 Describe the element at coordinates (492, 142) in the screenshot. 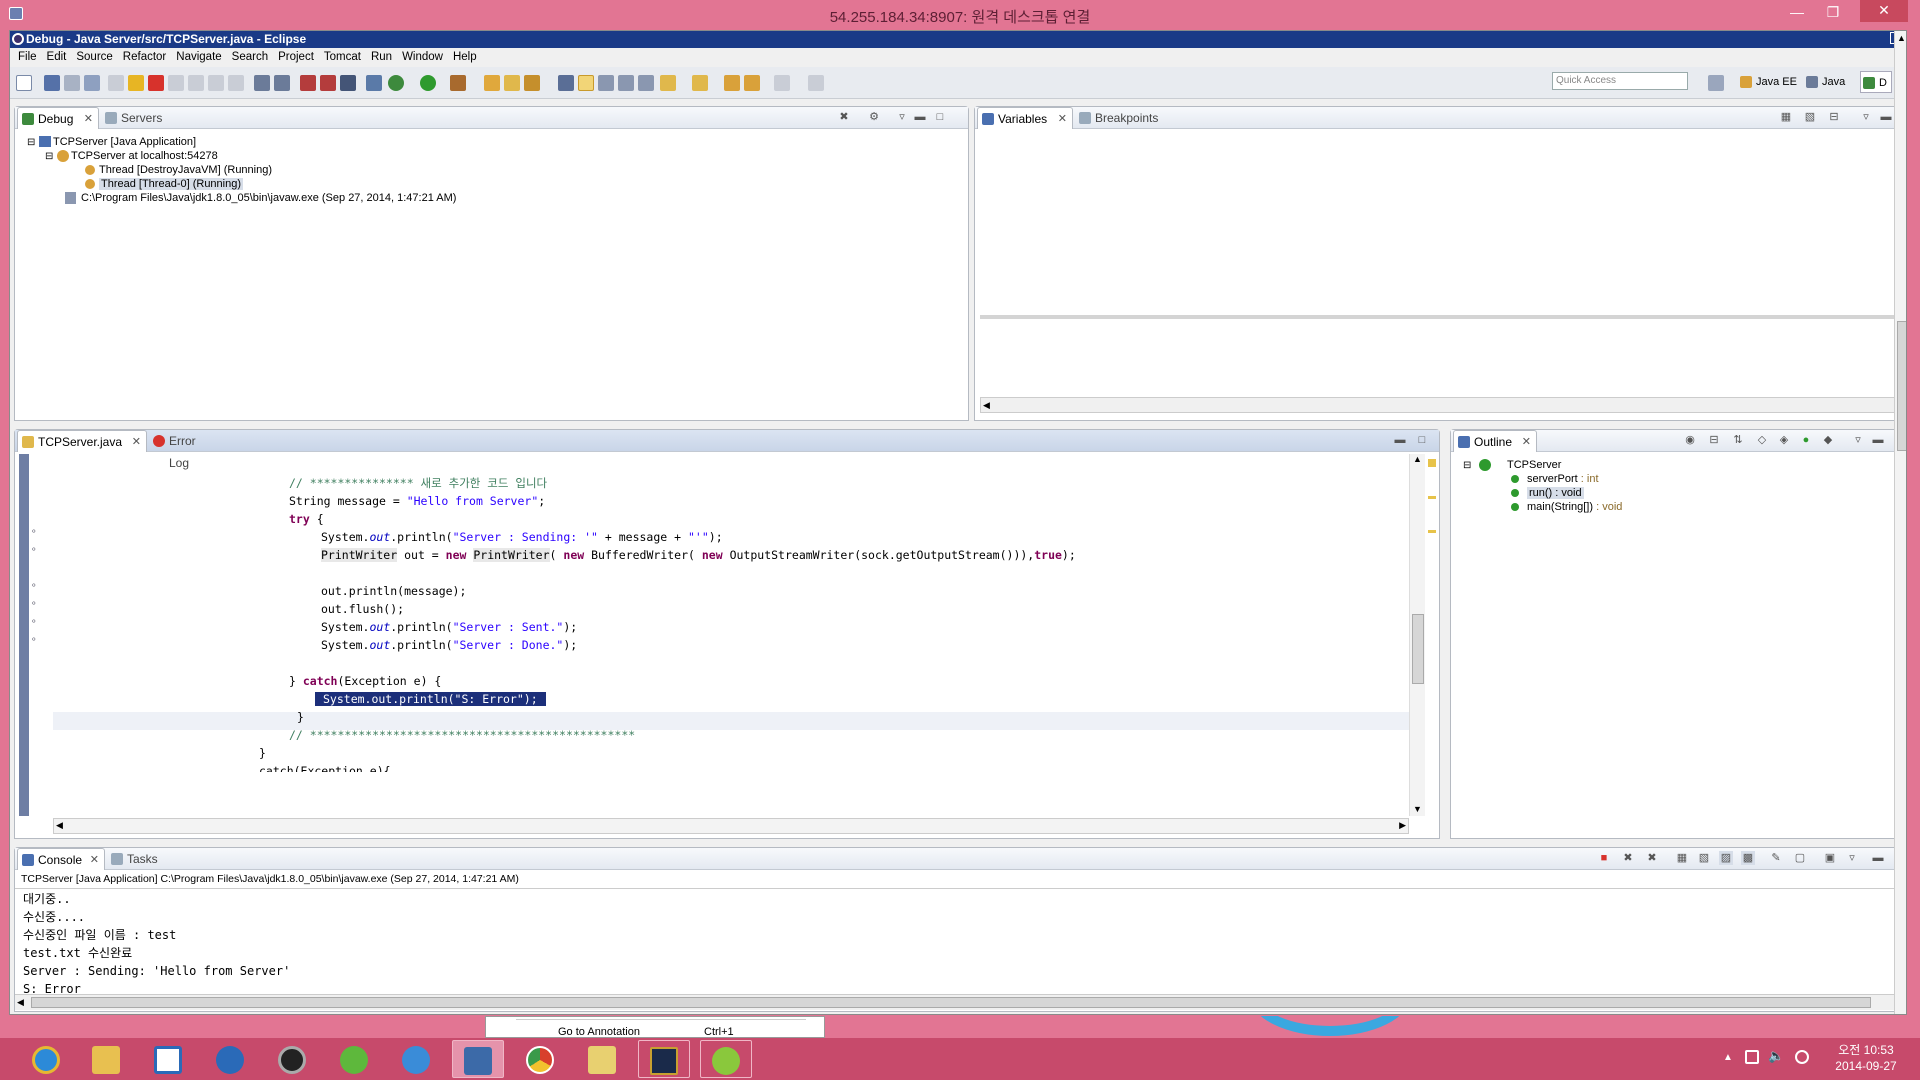

I see `tree-item-launch: ⊟ TCPServer [Java Application]` at that location.